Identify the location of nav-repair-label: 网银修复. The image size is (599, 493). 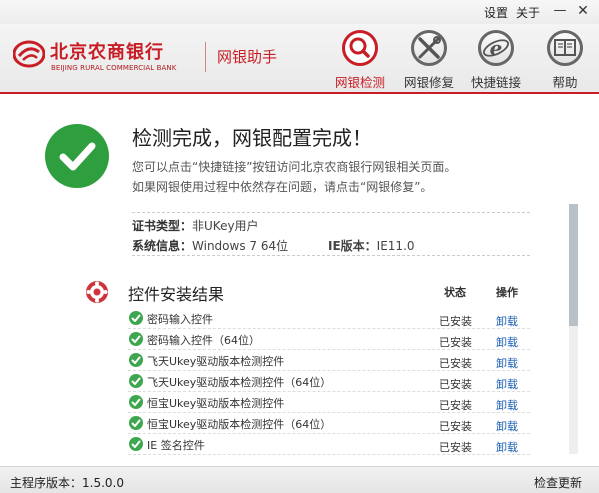
(428, 82).